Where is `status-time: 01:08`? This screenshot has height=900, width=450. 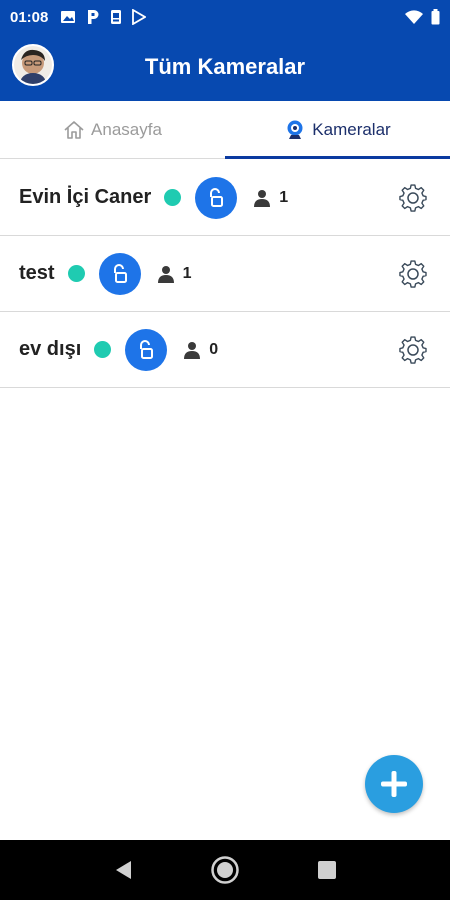
status-time: 01:08 is located at coordinates (29, 17).